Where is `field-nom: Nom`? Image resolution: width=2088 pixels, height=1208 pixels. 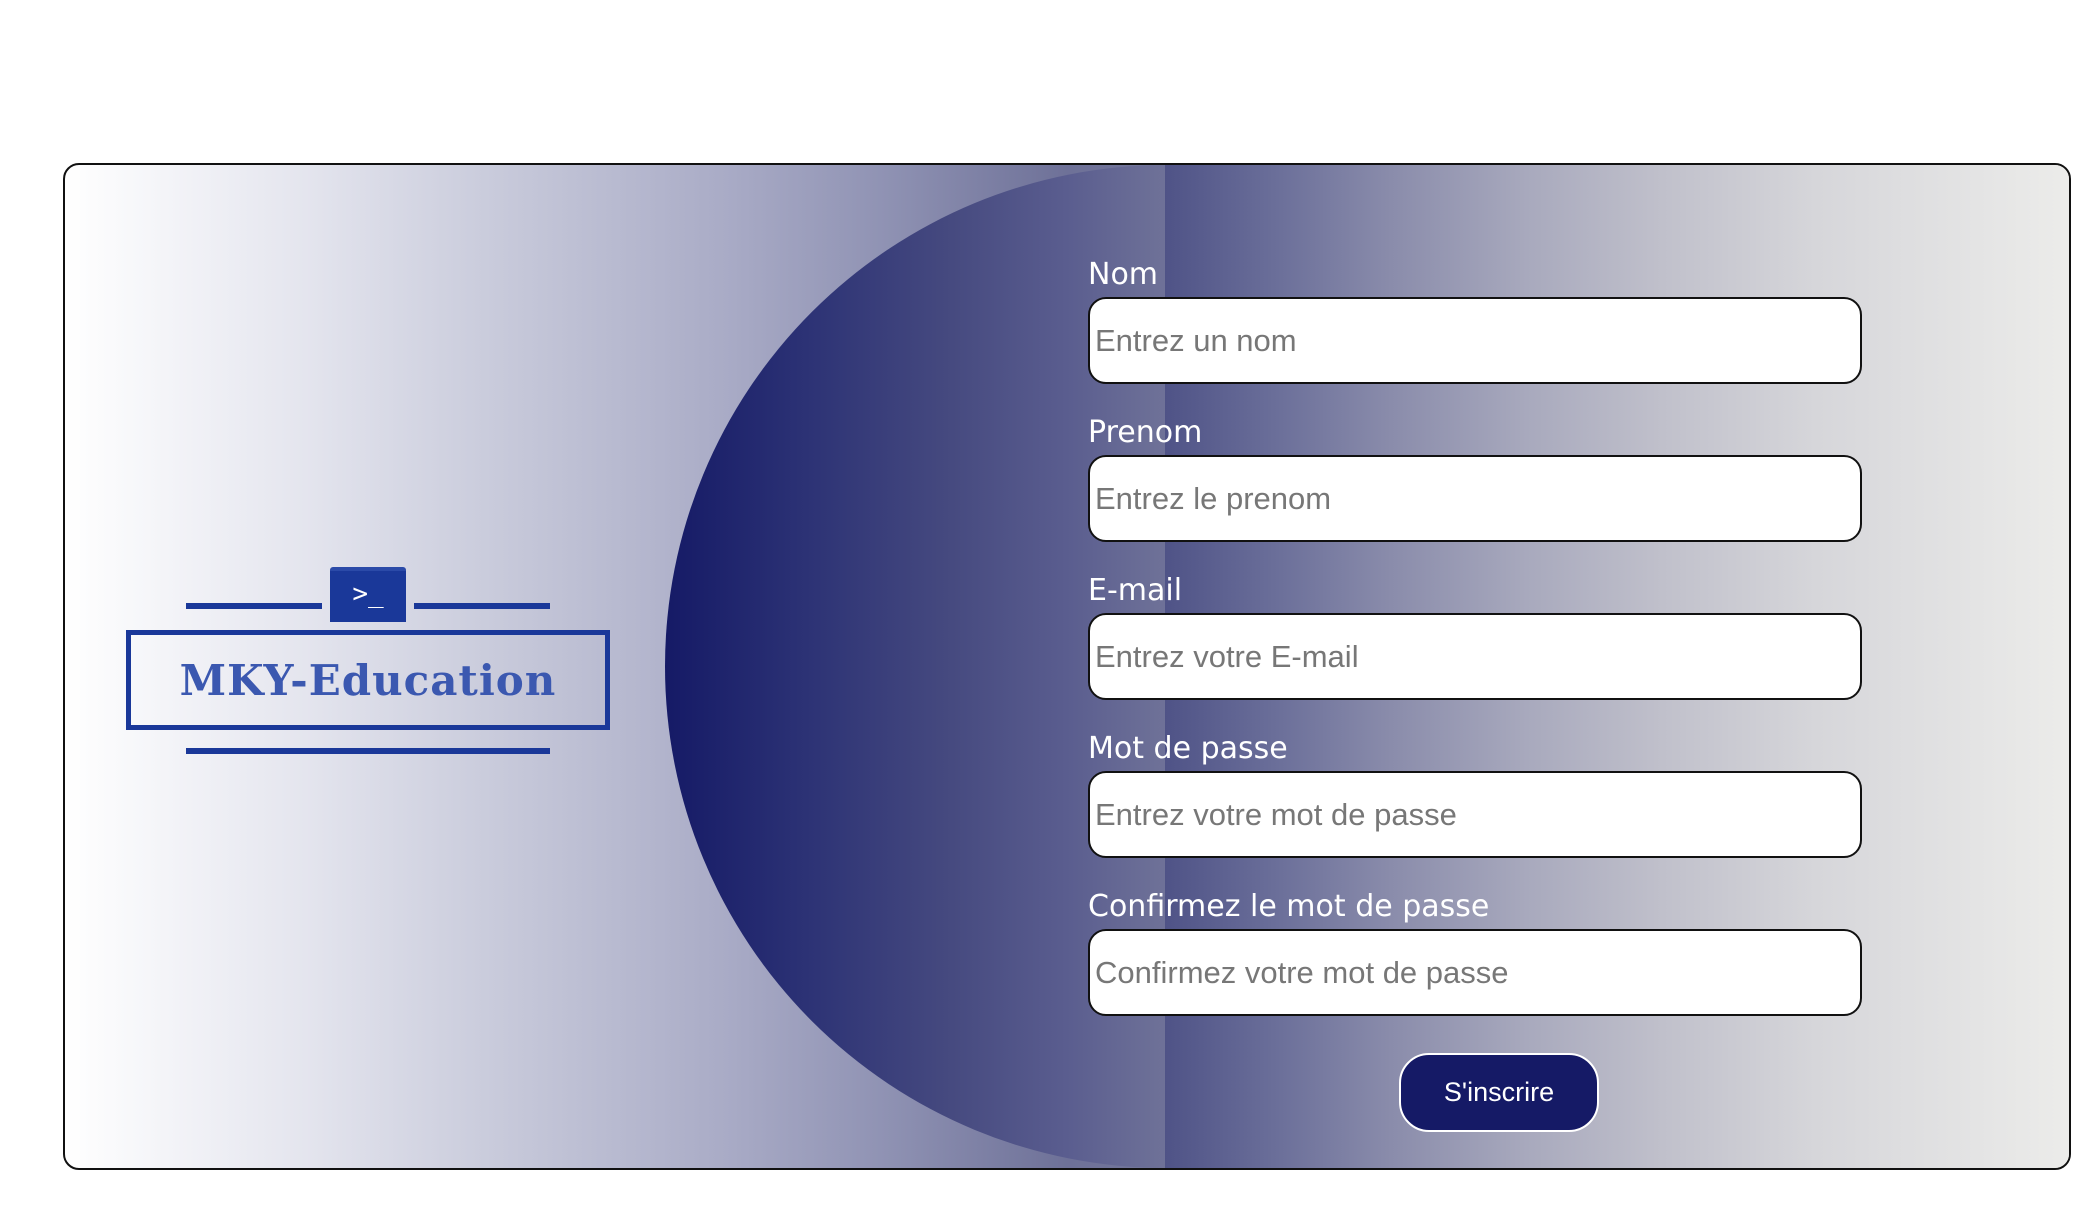 field-nom: Nom is located at coordinates (1478, 334).